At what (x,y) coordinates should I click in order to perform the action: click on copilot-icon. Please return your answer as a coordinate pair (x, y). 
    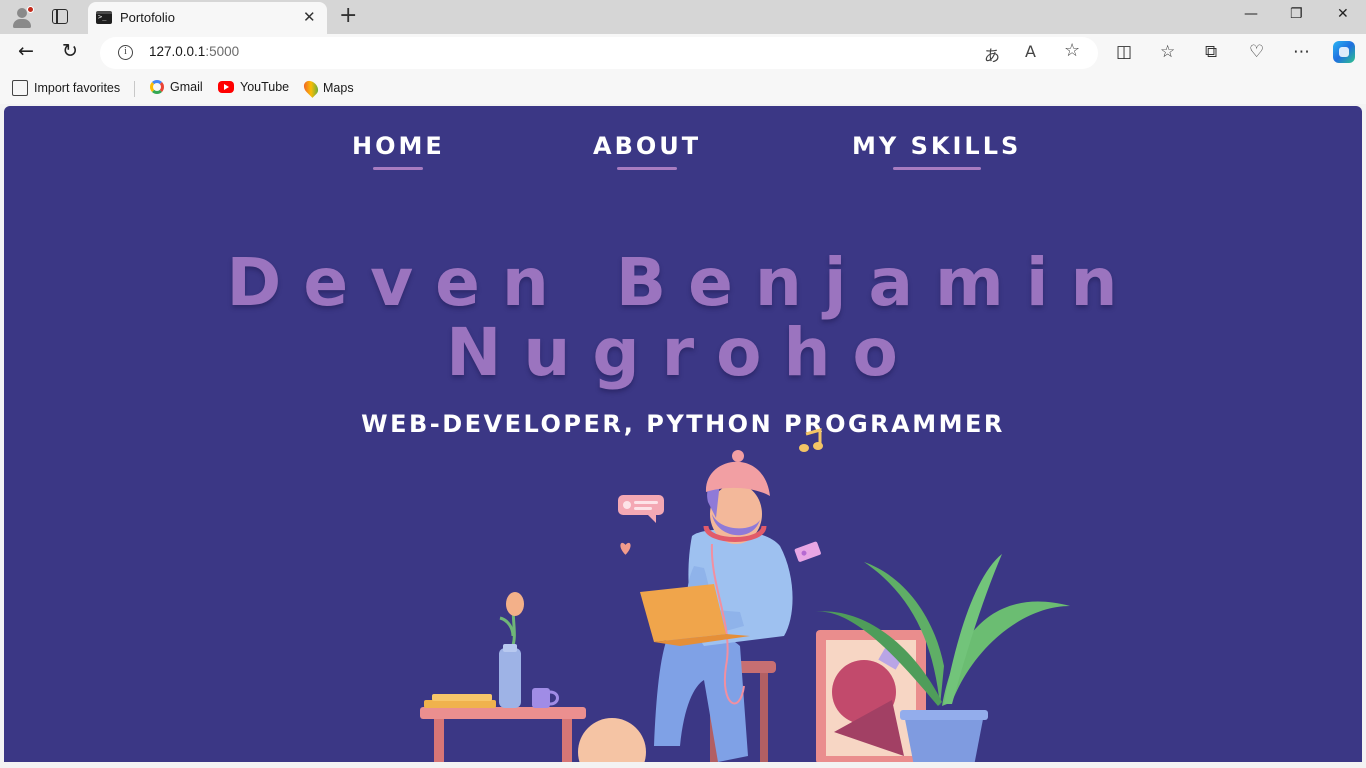
    Looking at the image, I should click on (1344, 52).